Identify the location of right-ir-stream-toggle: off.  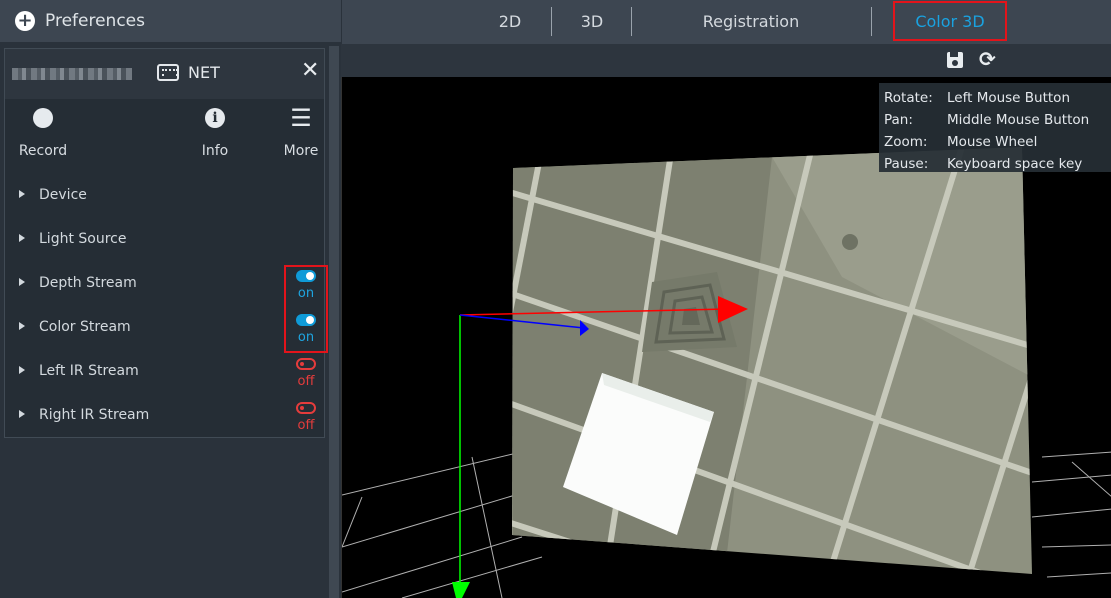
(306, 417).